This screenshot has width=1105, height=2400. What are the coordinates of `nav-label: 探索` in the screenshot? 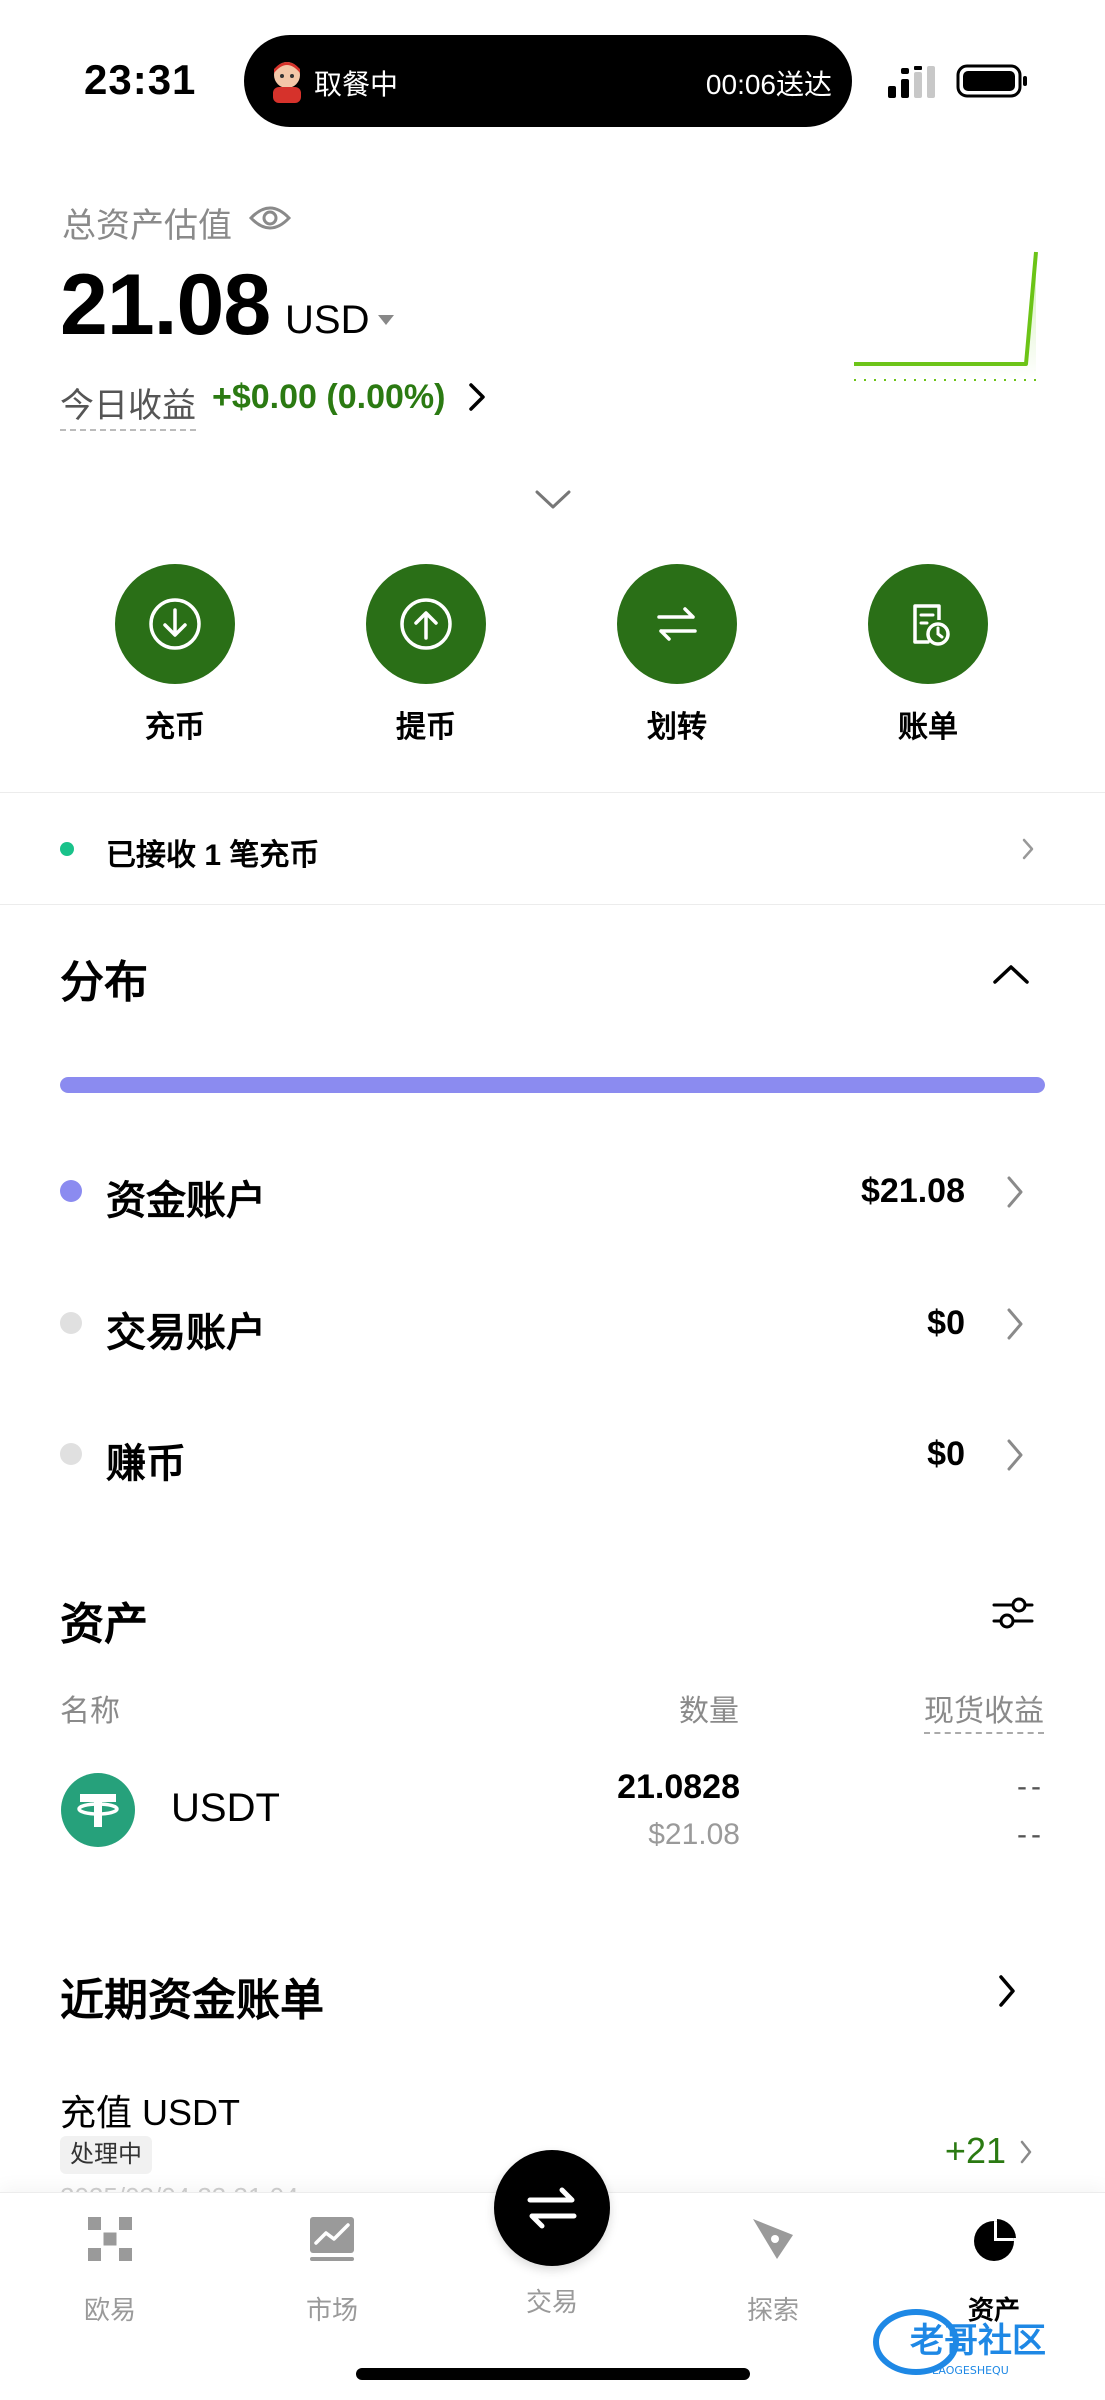 It's located at (772, 2310).